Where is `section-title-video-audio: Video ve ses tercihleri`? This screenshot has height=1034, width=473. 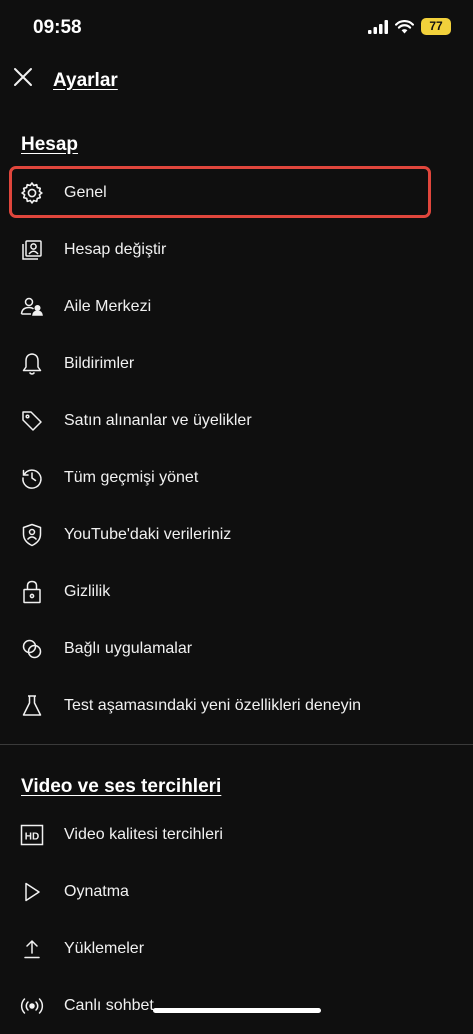
section-title-video-audio: Video ve ses tercihleri is located at coordinates (121, 786).